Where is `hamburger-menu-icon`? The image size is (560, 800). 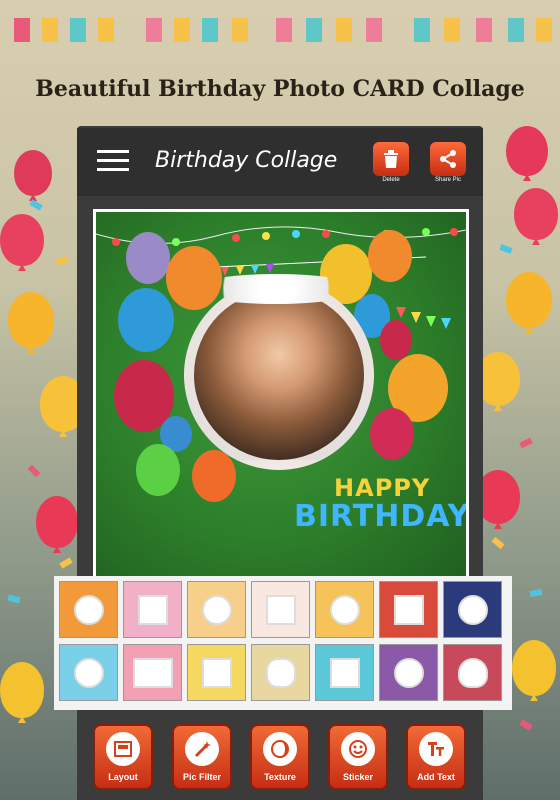
hamburger-menu-icon is located at coordinates (113, 161).